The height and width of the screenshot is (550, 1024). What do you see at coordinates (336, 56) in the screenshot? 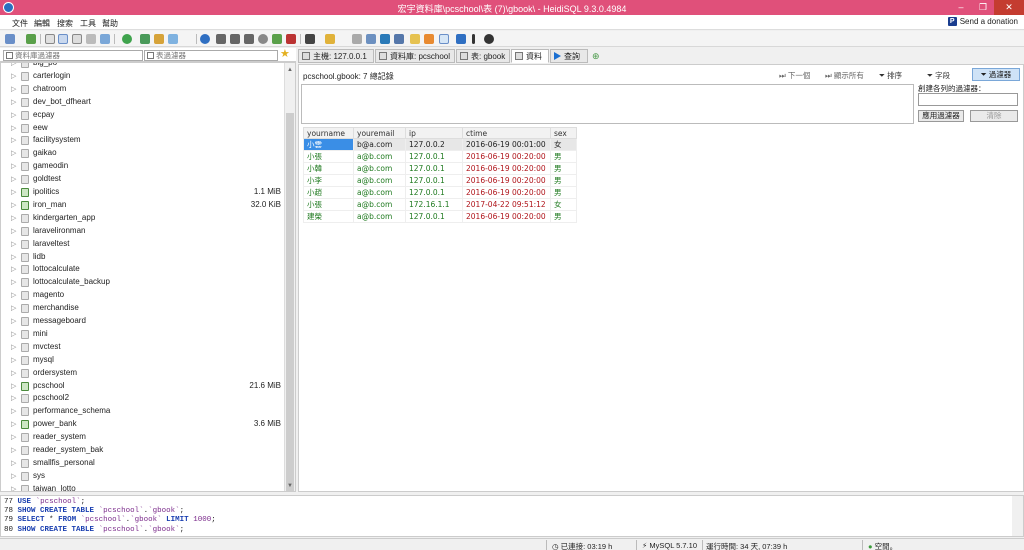
I see `tab-host: 主機: 127.0.0.1` at bounding box center [336, 56].